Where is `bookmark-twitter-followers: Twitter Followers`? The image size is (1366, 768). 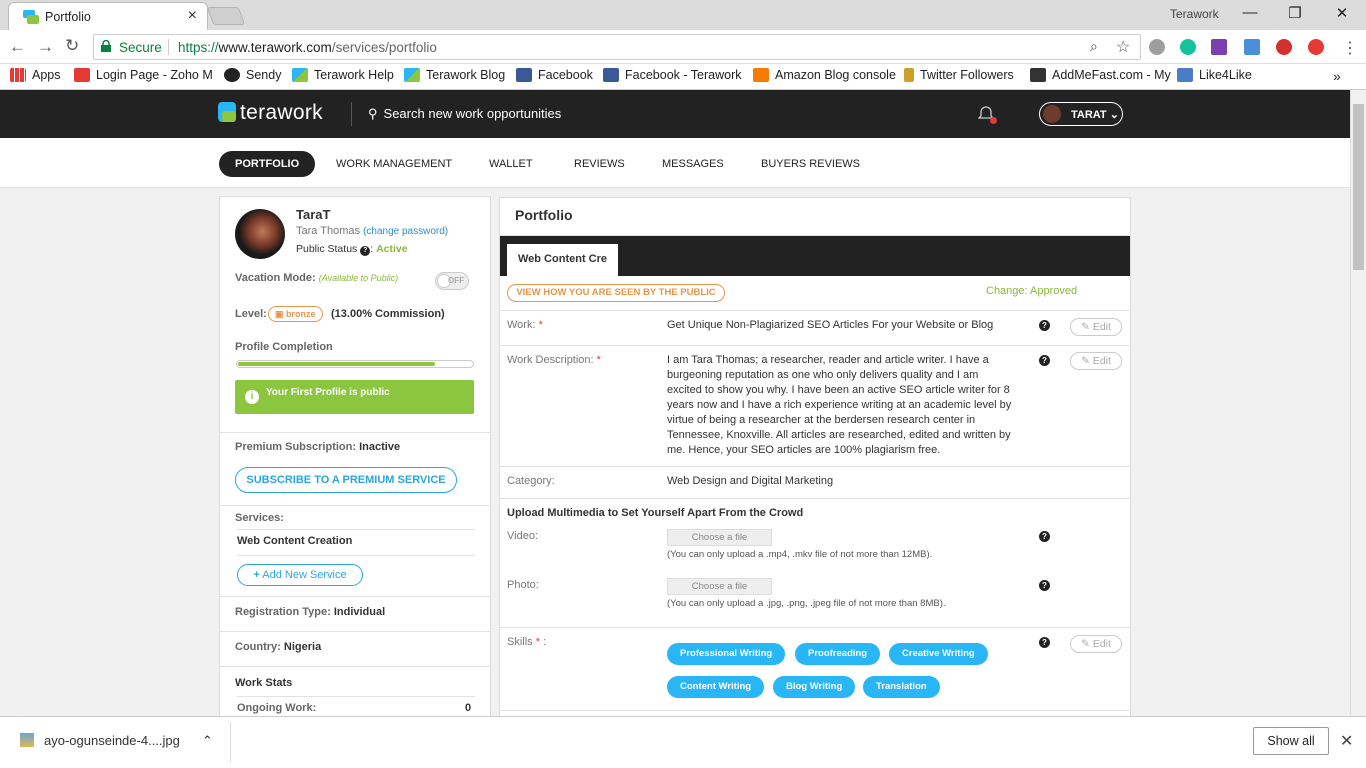
bookmark-twitter-followers: Twitter Followers is located at coordinates (959, 75).